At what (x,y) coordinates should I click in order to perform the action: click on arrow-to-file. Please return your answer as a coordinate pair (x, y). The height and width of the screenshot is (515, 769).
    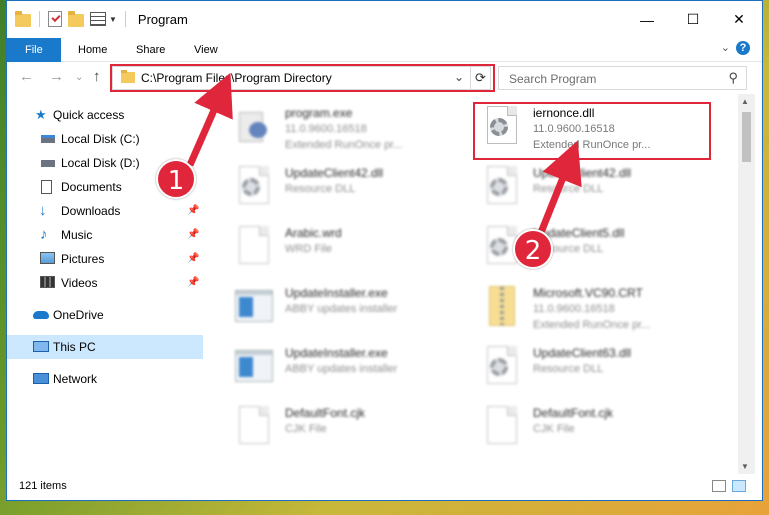
    Looking at the image, I should click on (559, 188).